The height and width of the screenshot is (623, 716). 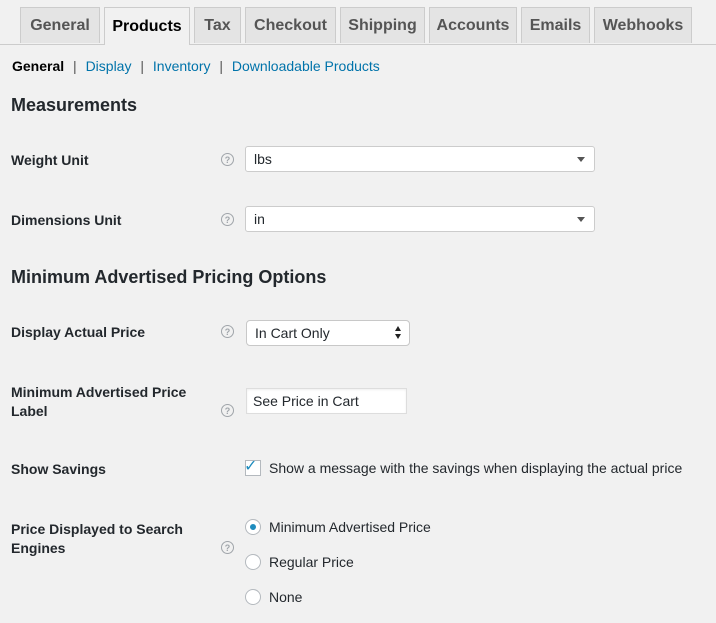 I want to click on tab-products: Products, so click(x=147, y=26).